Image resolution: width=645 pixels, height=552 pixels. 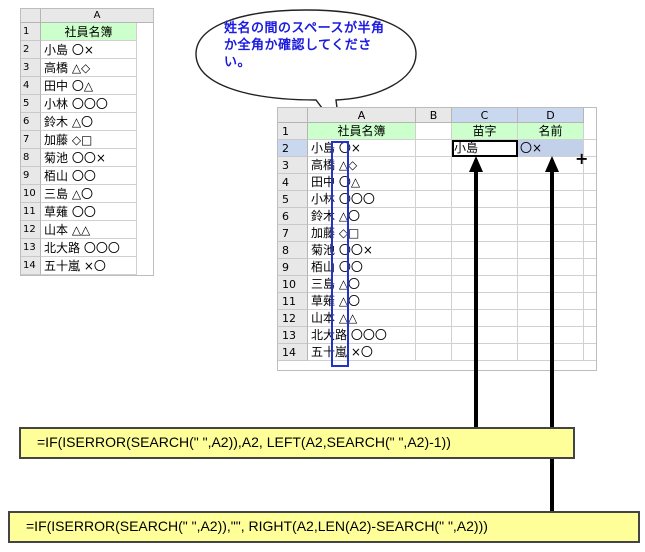 I want to click on arrowhead-surname, so click(x=476, y=164).